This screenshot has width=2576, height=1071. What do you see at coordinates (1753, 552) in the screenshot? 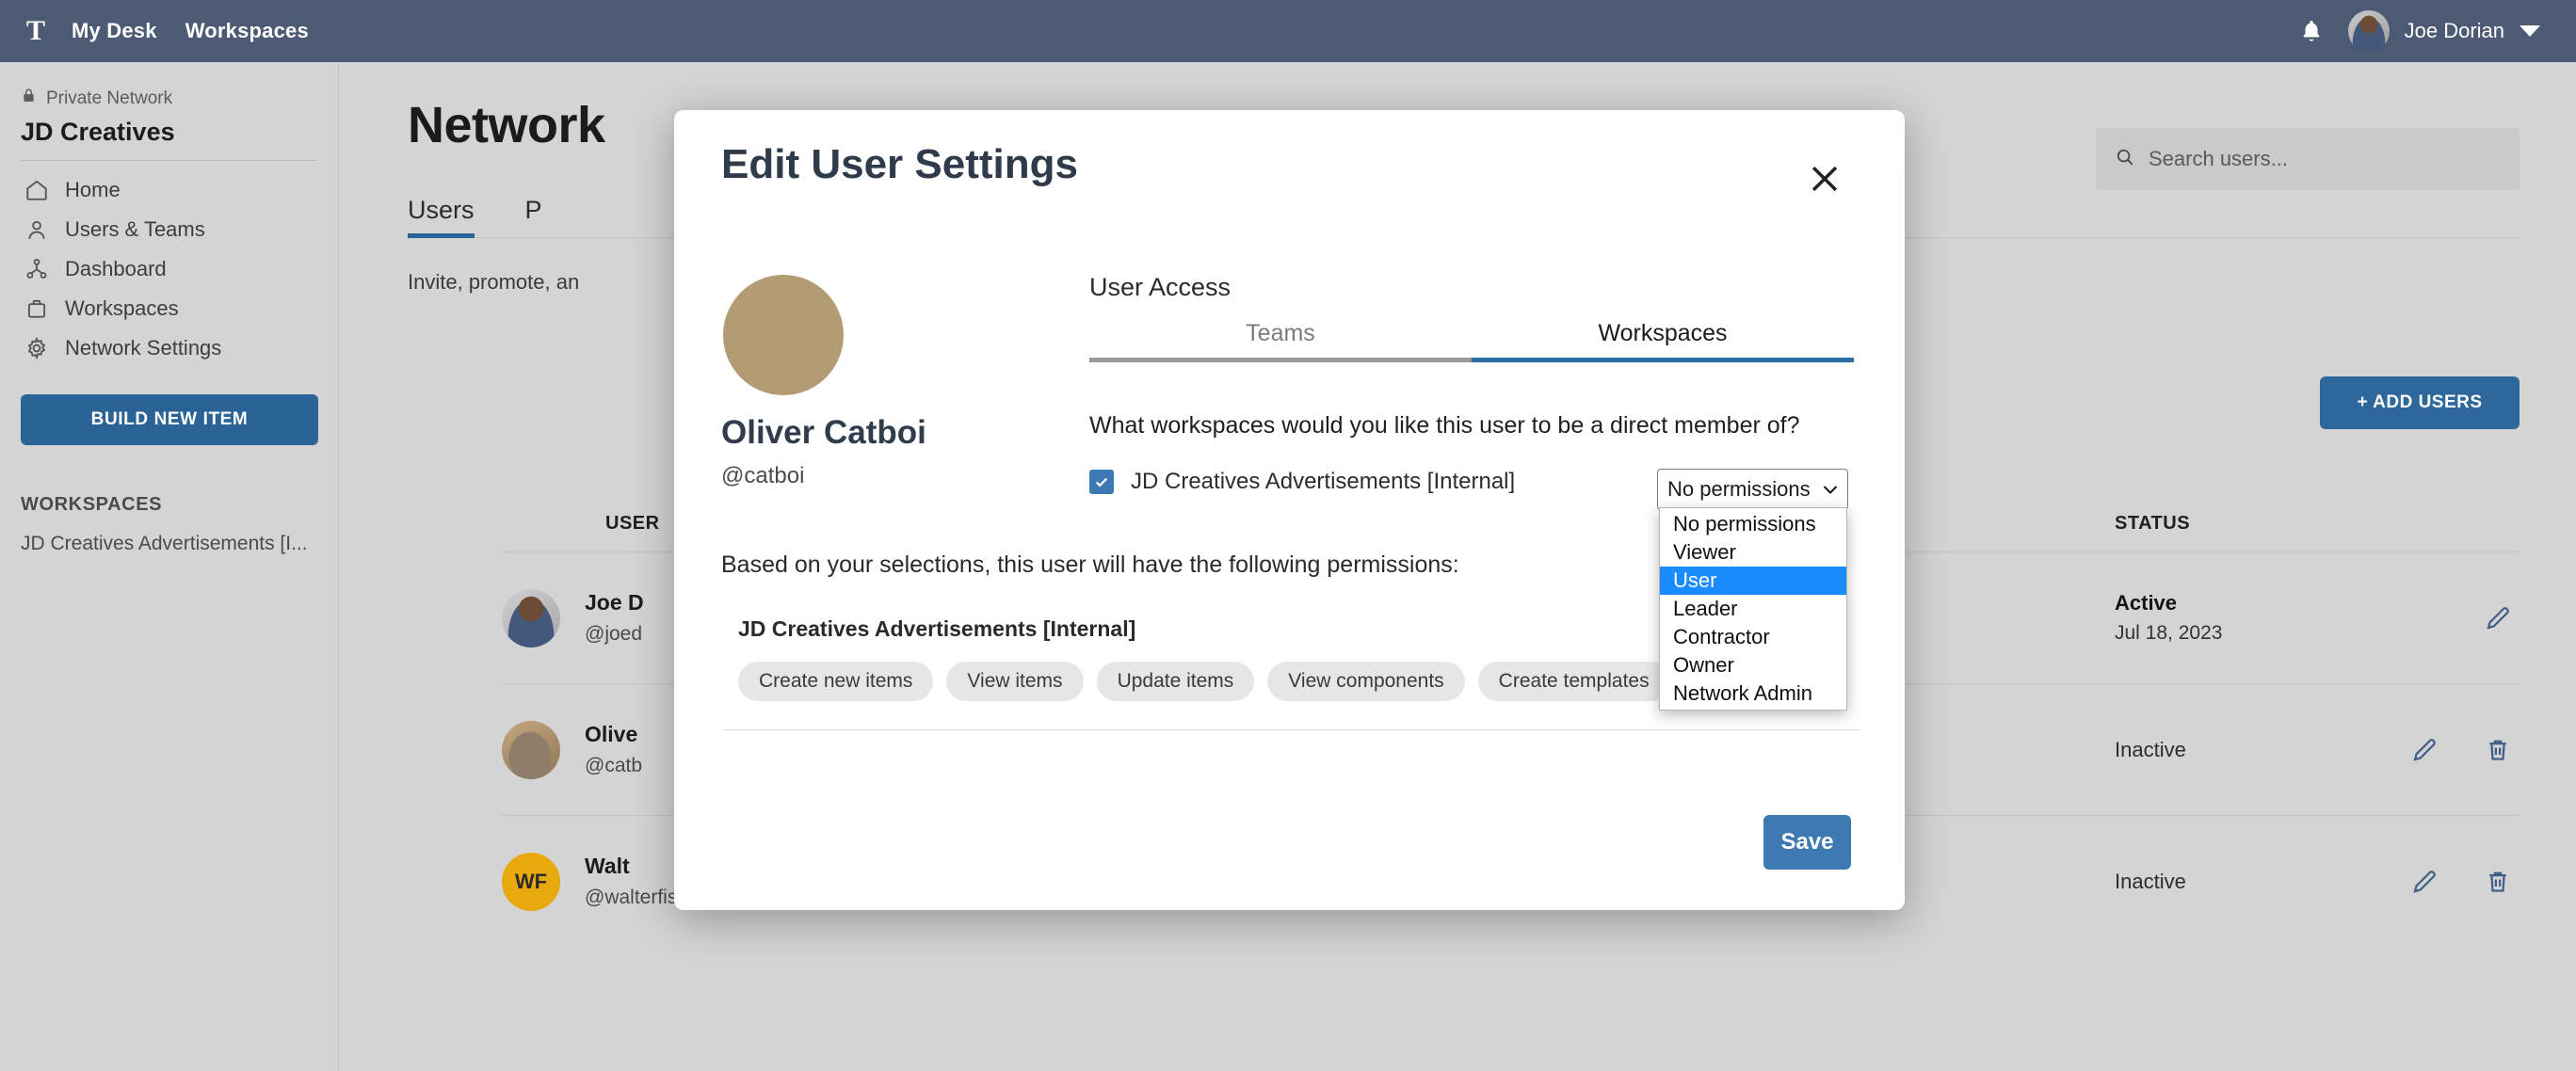
I see `dropdown-option-viewer: Viewer` at bounding box center [1753, 552].